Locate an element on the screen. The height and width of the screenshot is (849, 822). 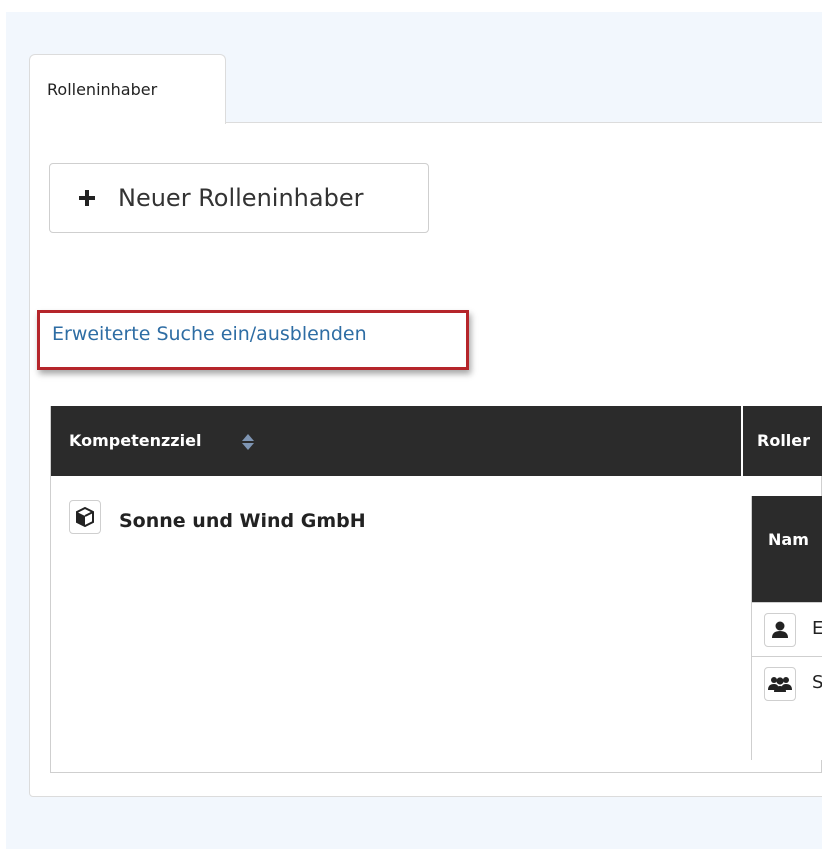
nested-role-table: Nam E S is located at coordinates (786, 628).